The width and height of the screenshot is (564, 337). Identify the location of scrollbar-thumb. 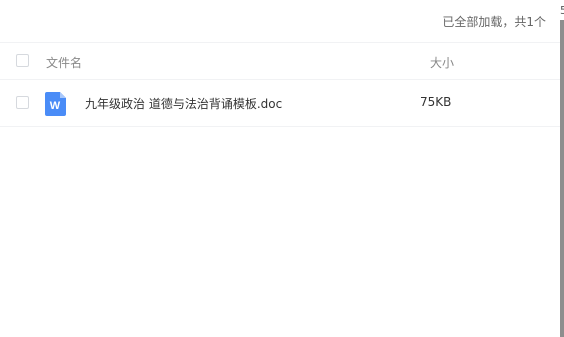
(562, 178).